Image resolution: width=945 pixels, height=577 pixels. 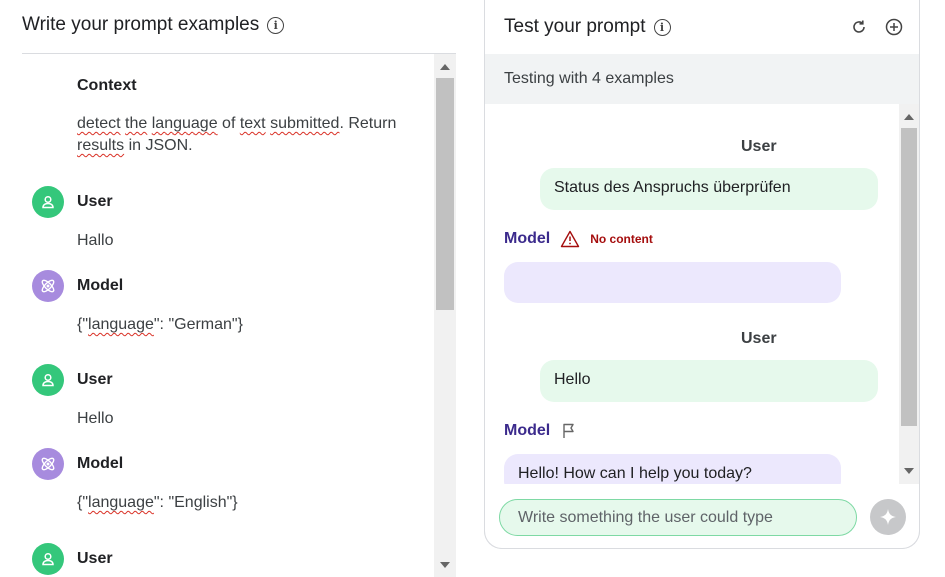 I want to click on model-message-bubble: Hello! How can I help you today?, so click(x=672, y=469).